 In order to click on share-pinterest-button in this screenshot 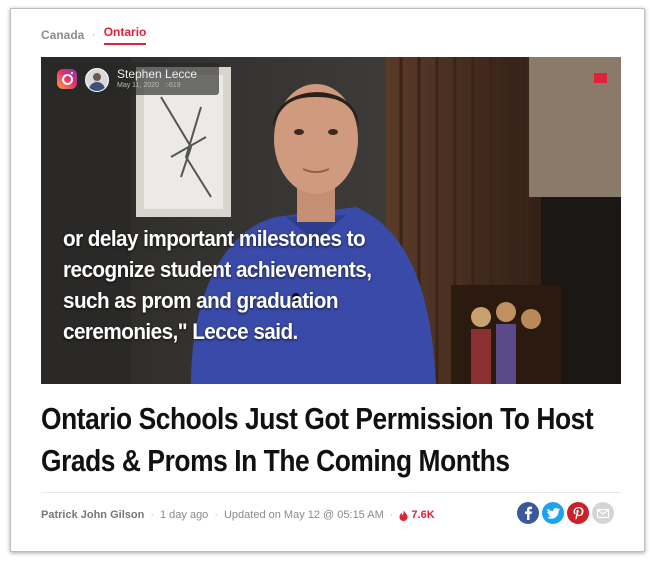, I will do `click(578, 513)`.